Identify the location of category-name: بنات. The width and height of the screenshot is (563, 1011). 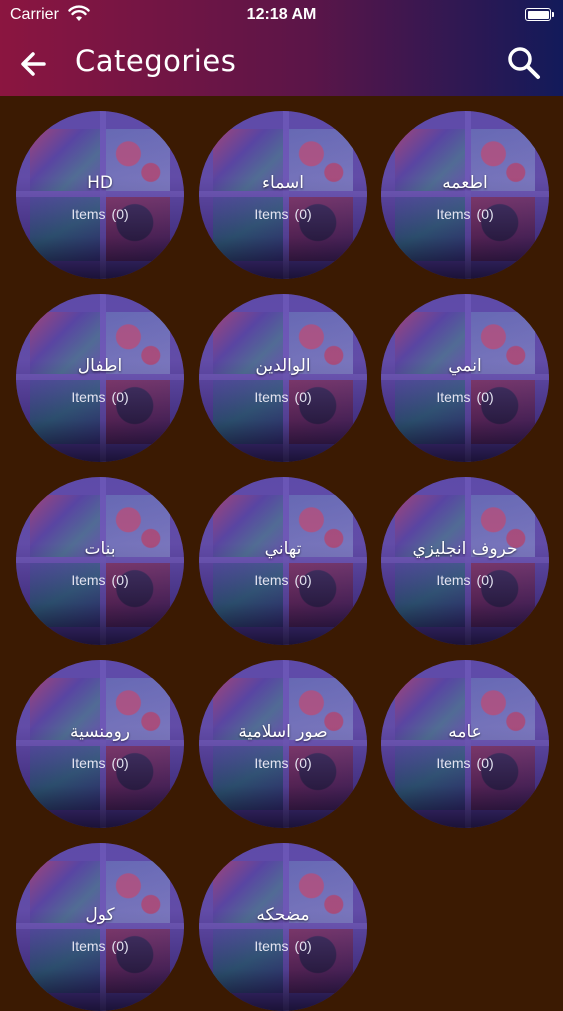
(100, 549).